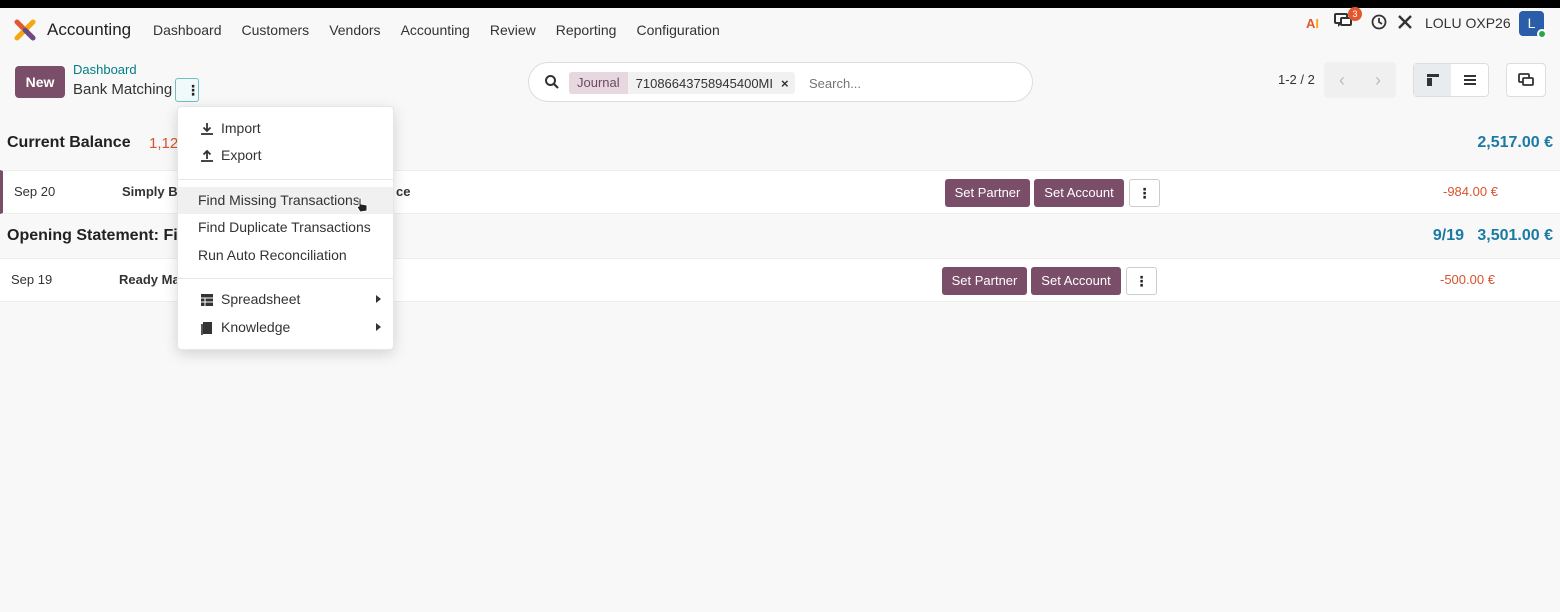 This screenshot has width=1560, height=612. I want to click on group-amount: 2,517.00 €, so click(1515, 142).